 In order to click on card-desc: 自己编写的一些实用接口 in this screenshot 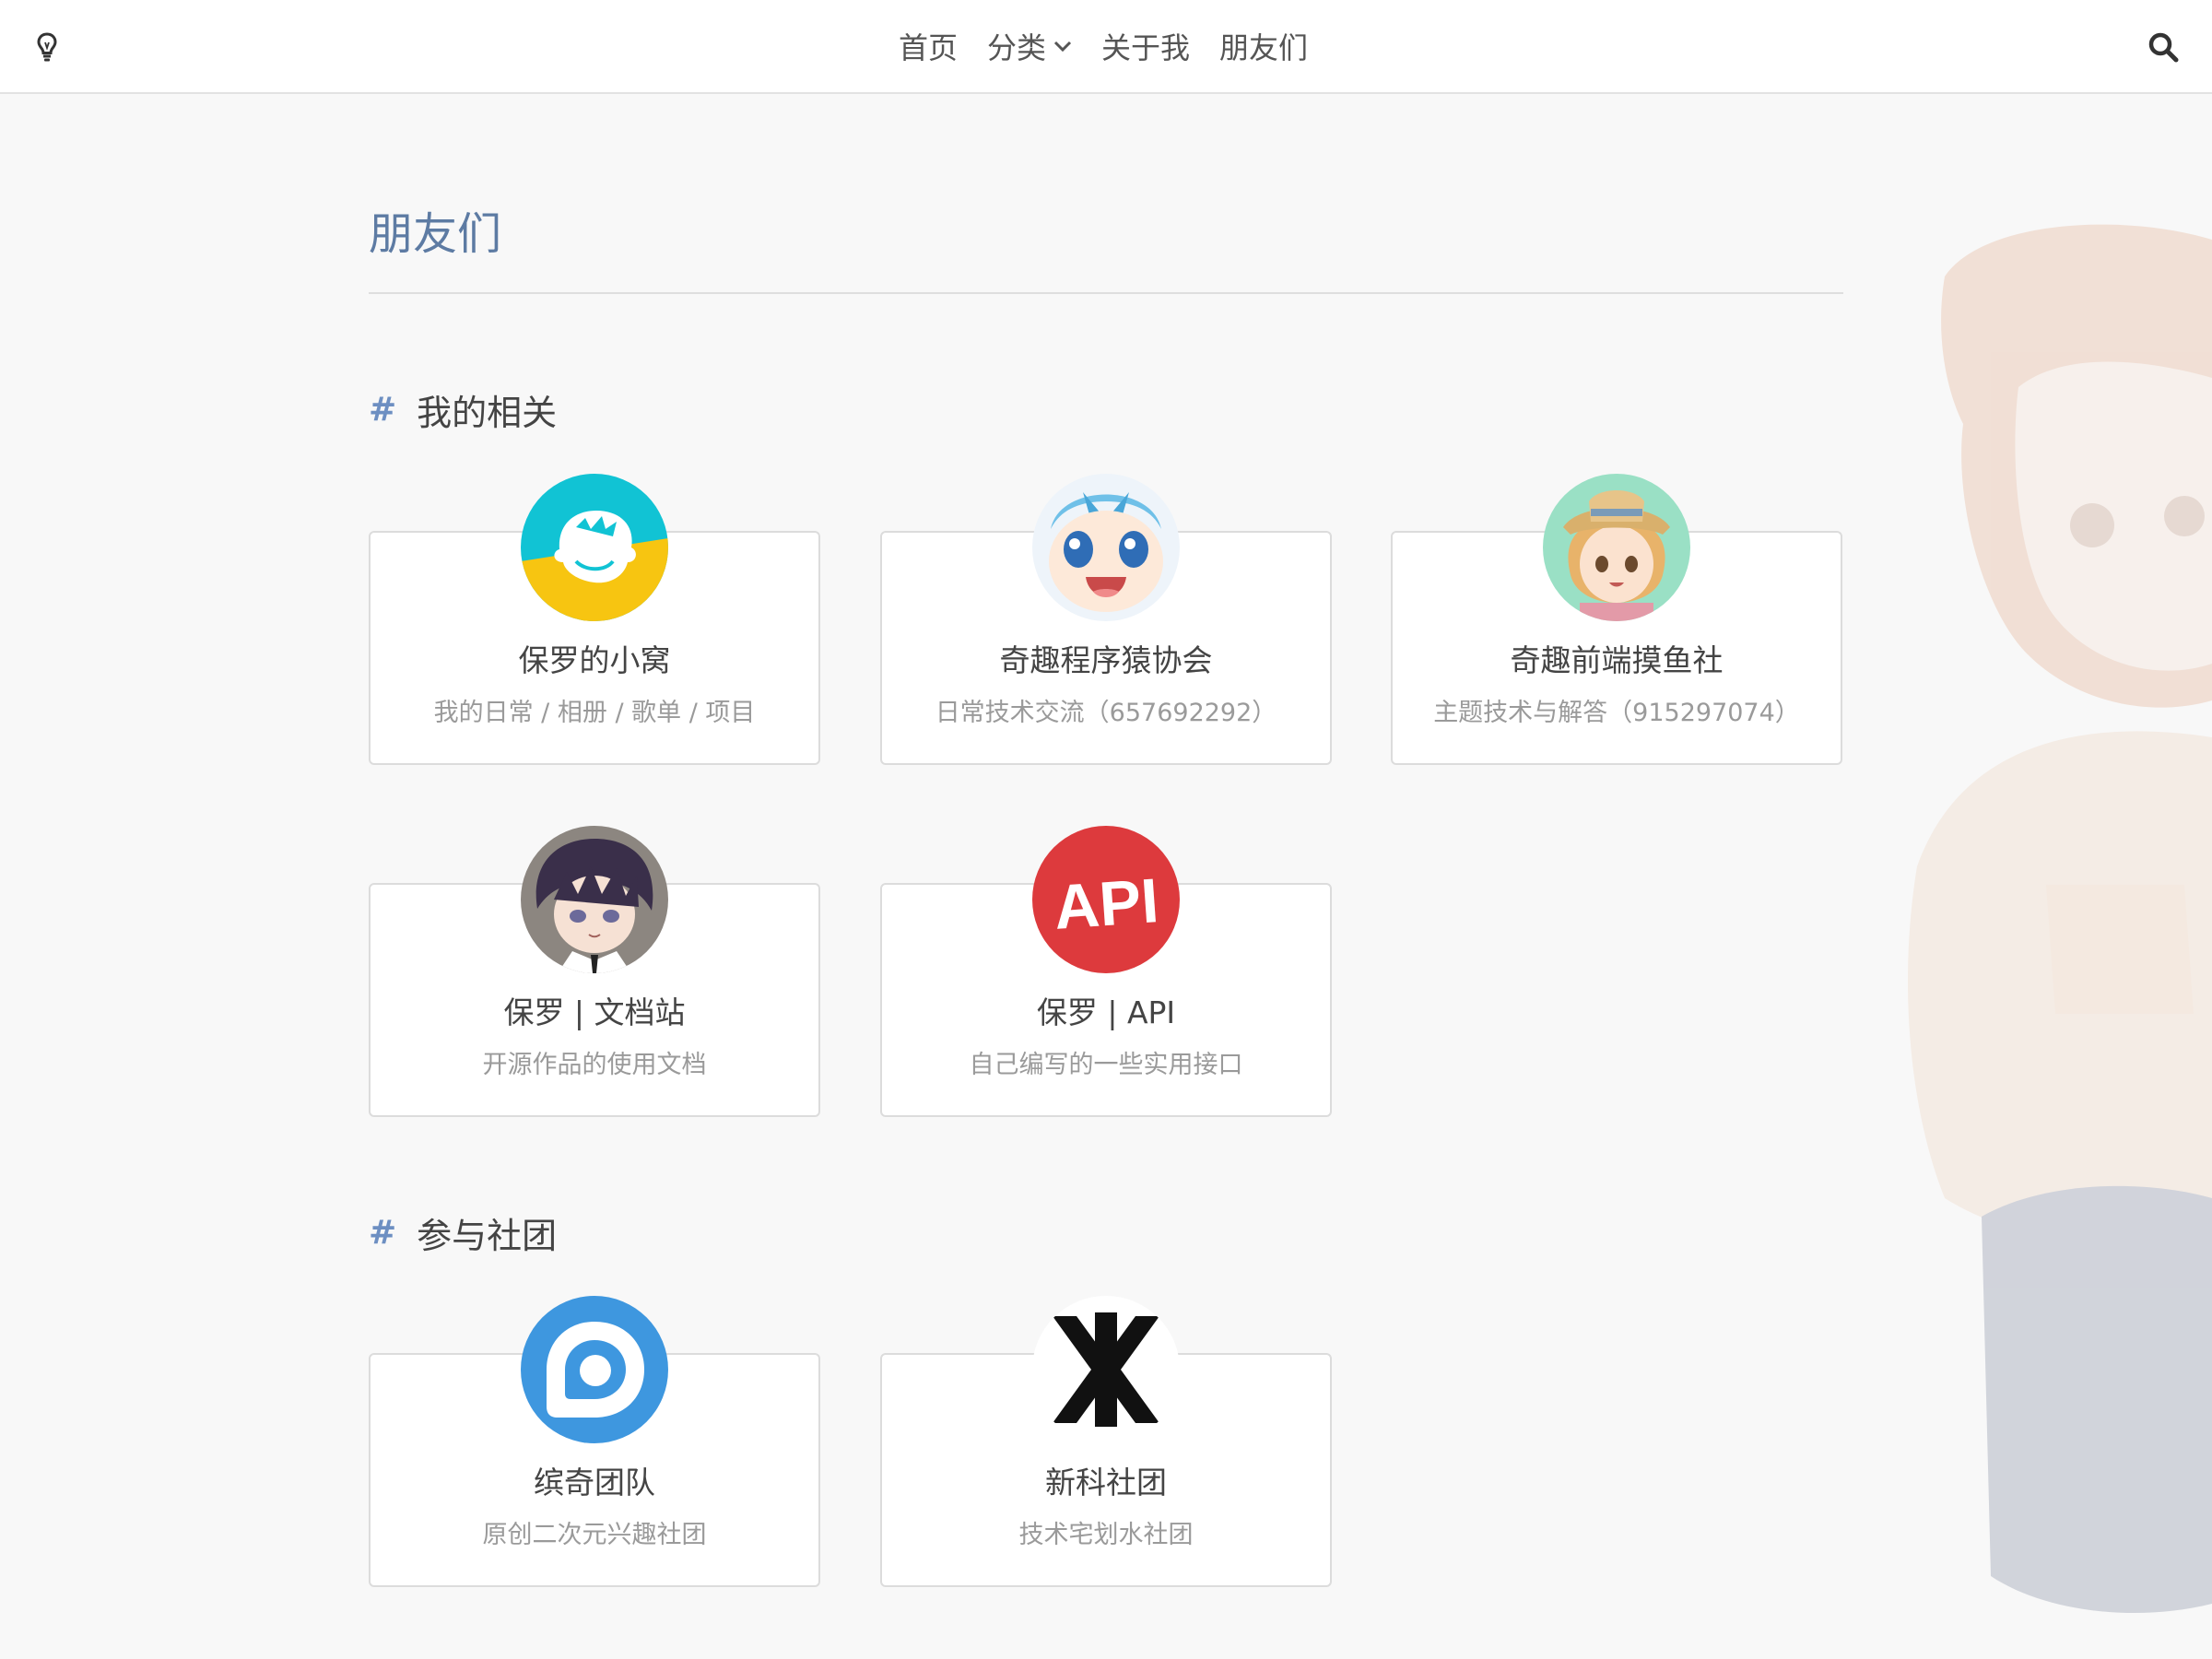, I will do `click(1106, 1065)`.